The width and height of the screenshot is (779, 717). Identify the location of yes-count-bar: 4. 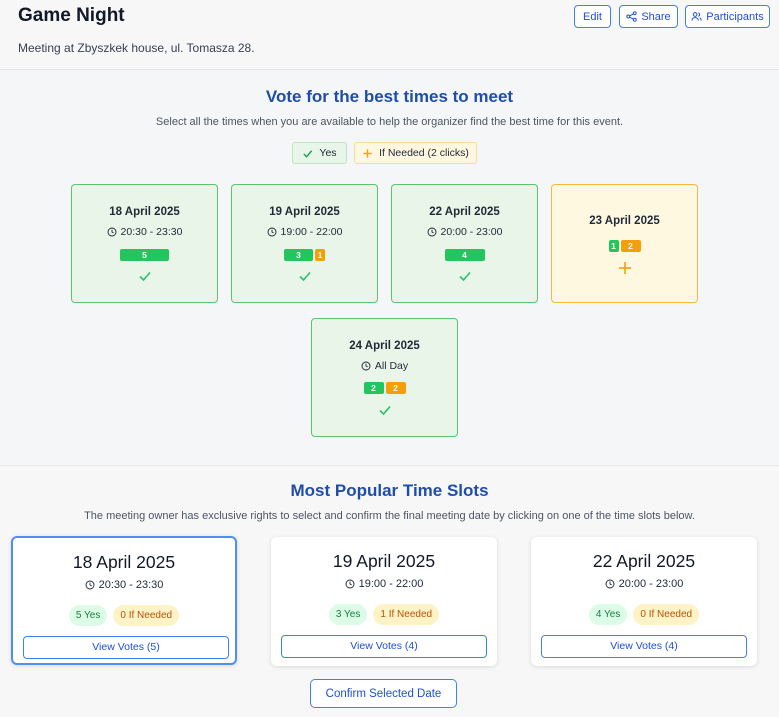
(464, 255).